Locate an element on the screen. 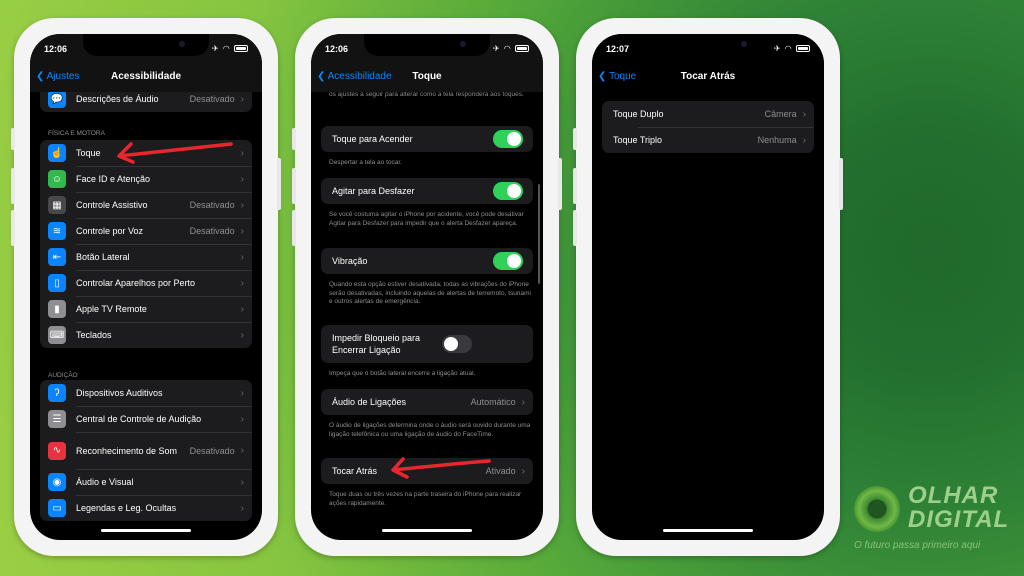 The width and height of the screenshot is (1024, 576). notch is located at coordinates (146, 45).